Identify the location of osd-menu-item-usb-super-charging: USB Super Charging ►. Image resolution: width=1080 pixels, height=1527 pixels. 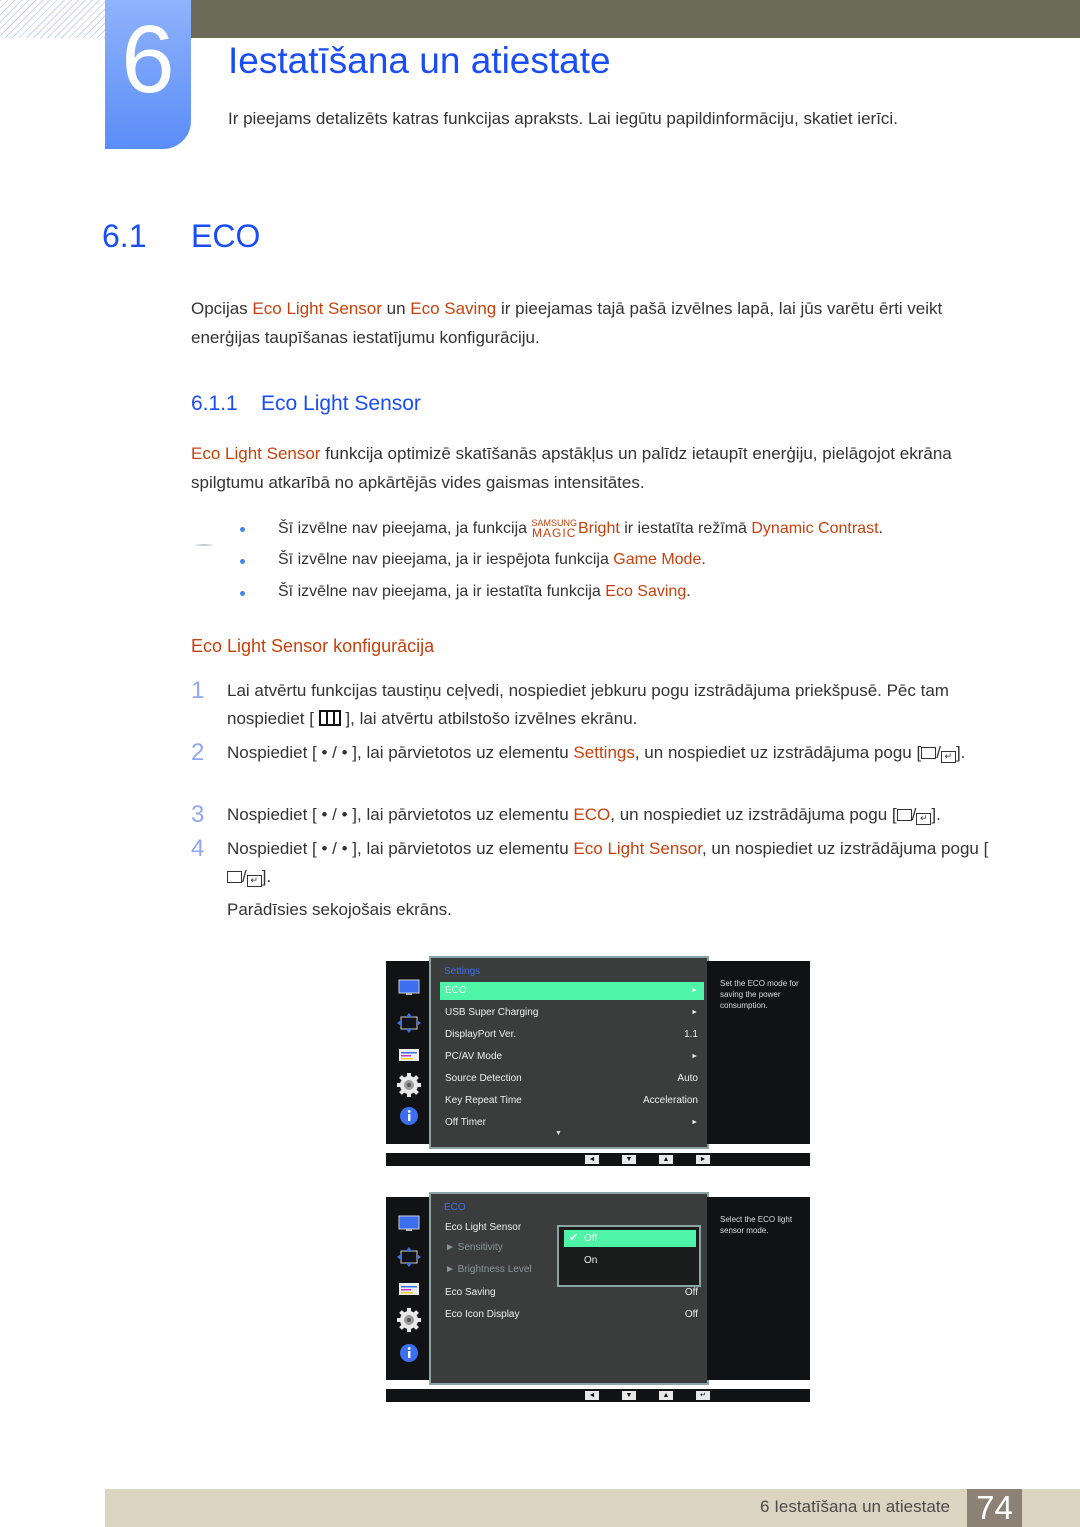
(572, 1013).